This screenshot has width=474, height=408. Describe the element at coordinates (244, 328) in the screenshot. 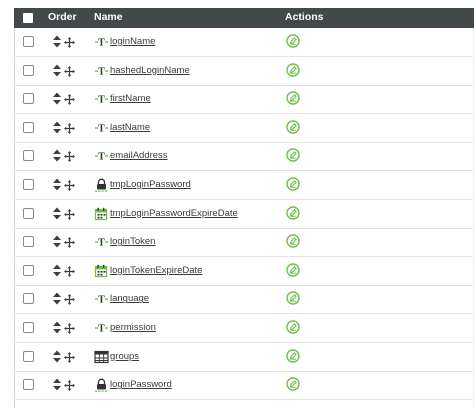

I see `table-row: Tpermission` at that location.